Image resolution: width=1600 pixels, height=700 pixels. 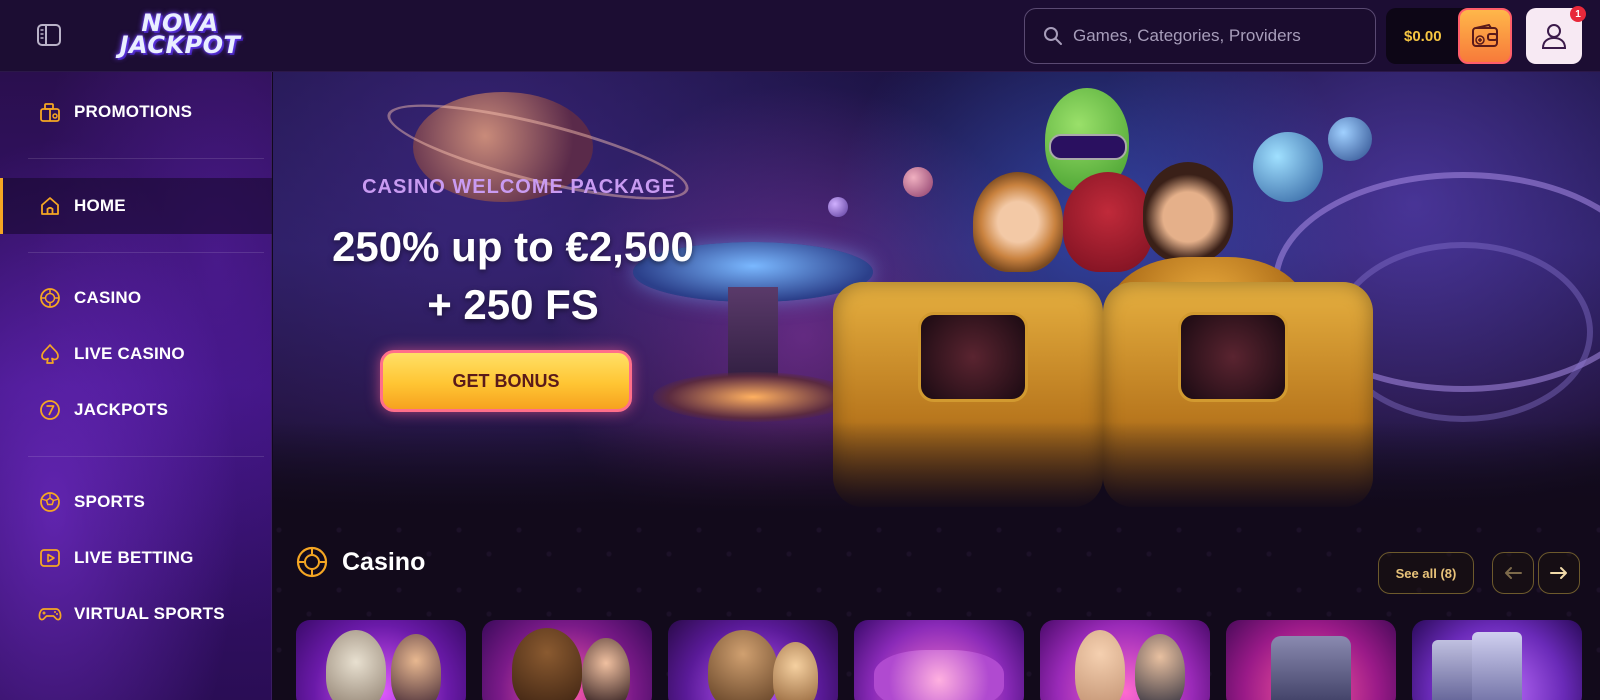 I want to click on sidebar-item-label: PROMOTIONS, so click(x=133, y=111).